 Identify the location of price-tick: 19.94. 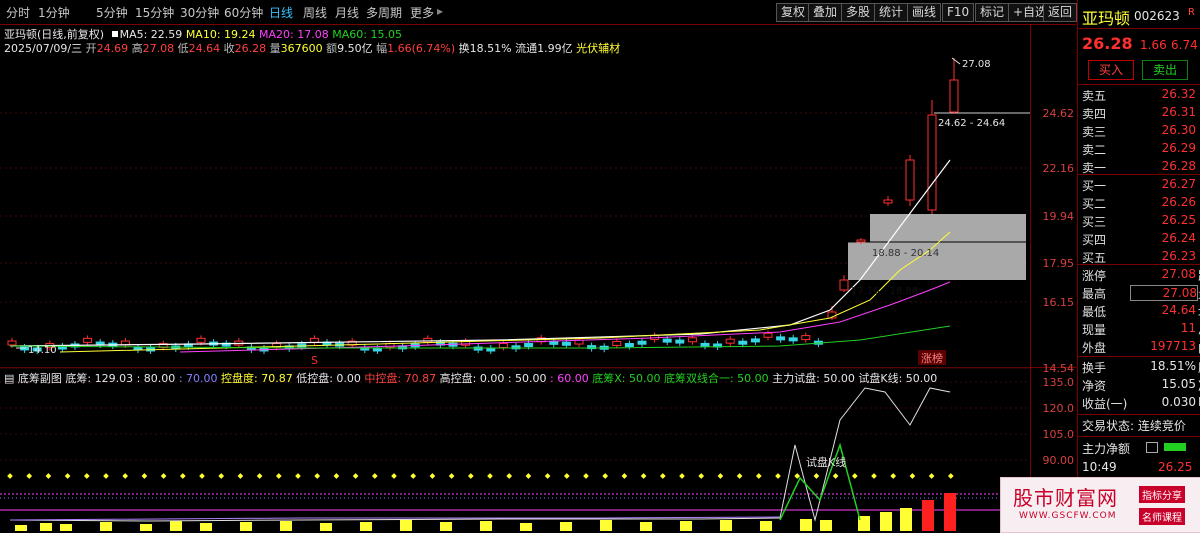
(1058, 216).